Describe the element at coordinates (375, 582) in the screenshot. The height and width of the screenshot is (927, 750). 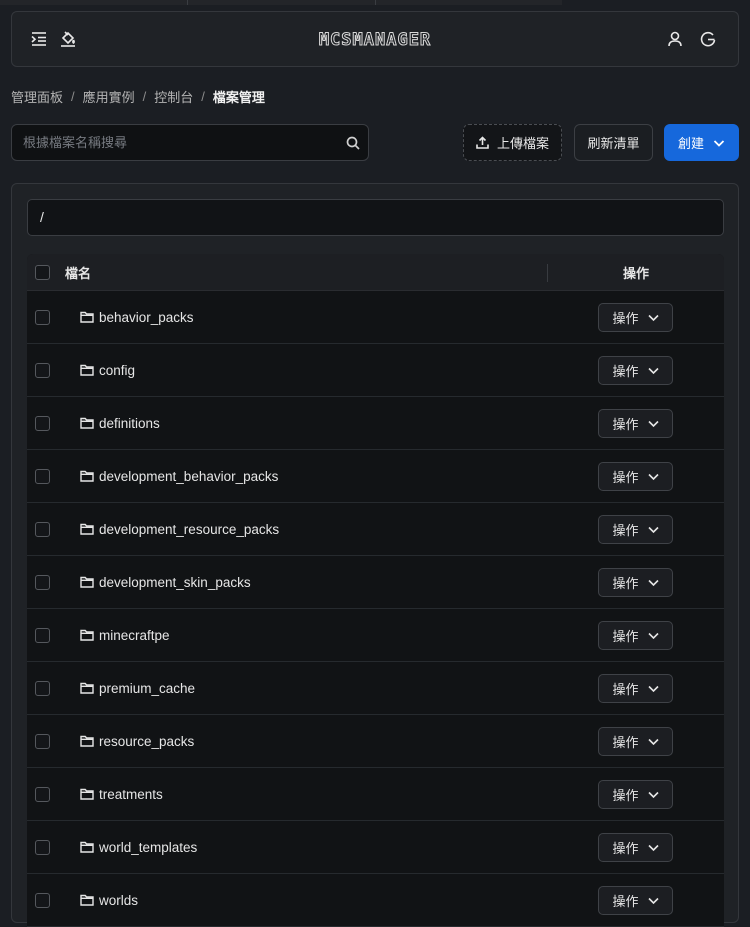
I see `table-row: development_skin_packs 操作` at that location.